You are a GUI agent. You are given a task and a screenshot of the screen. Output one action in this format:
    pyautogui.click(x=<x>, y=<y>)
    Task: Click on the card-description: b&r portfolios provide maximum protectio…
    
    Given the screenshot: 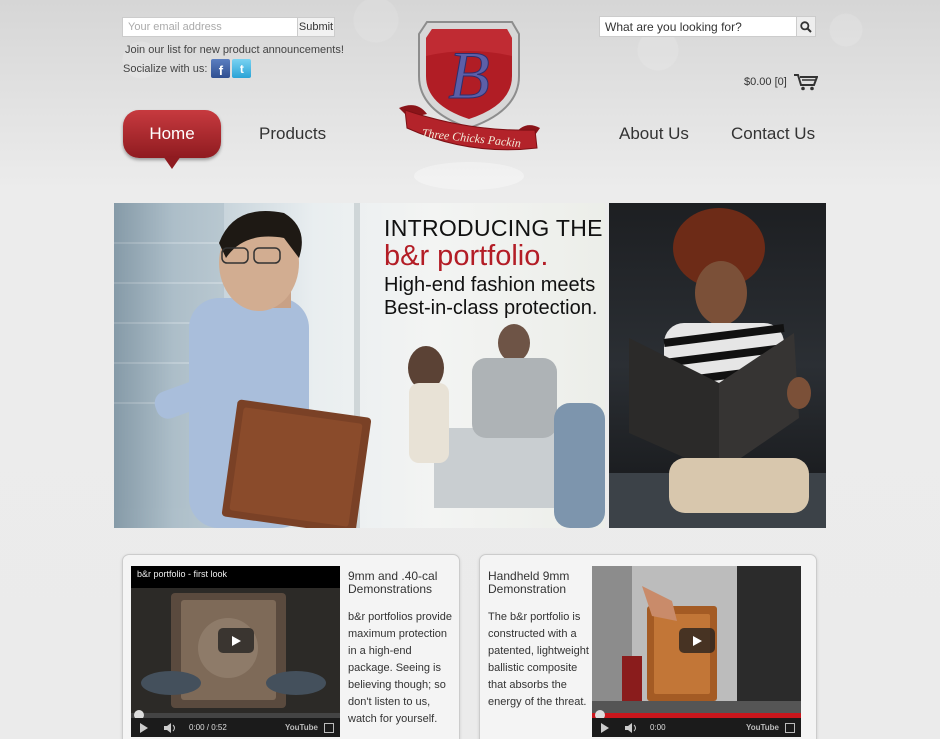 What is the action you would take?
    pyautogui.click(x=400, y=668)
    